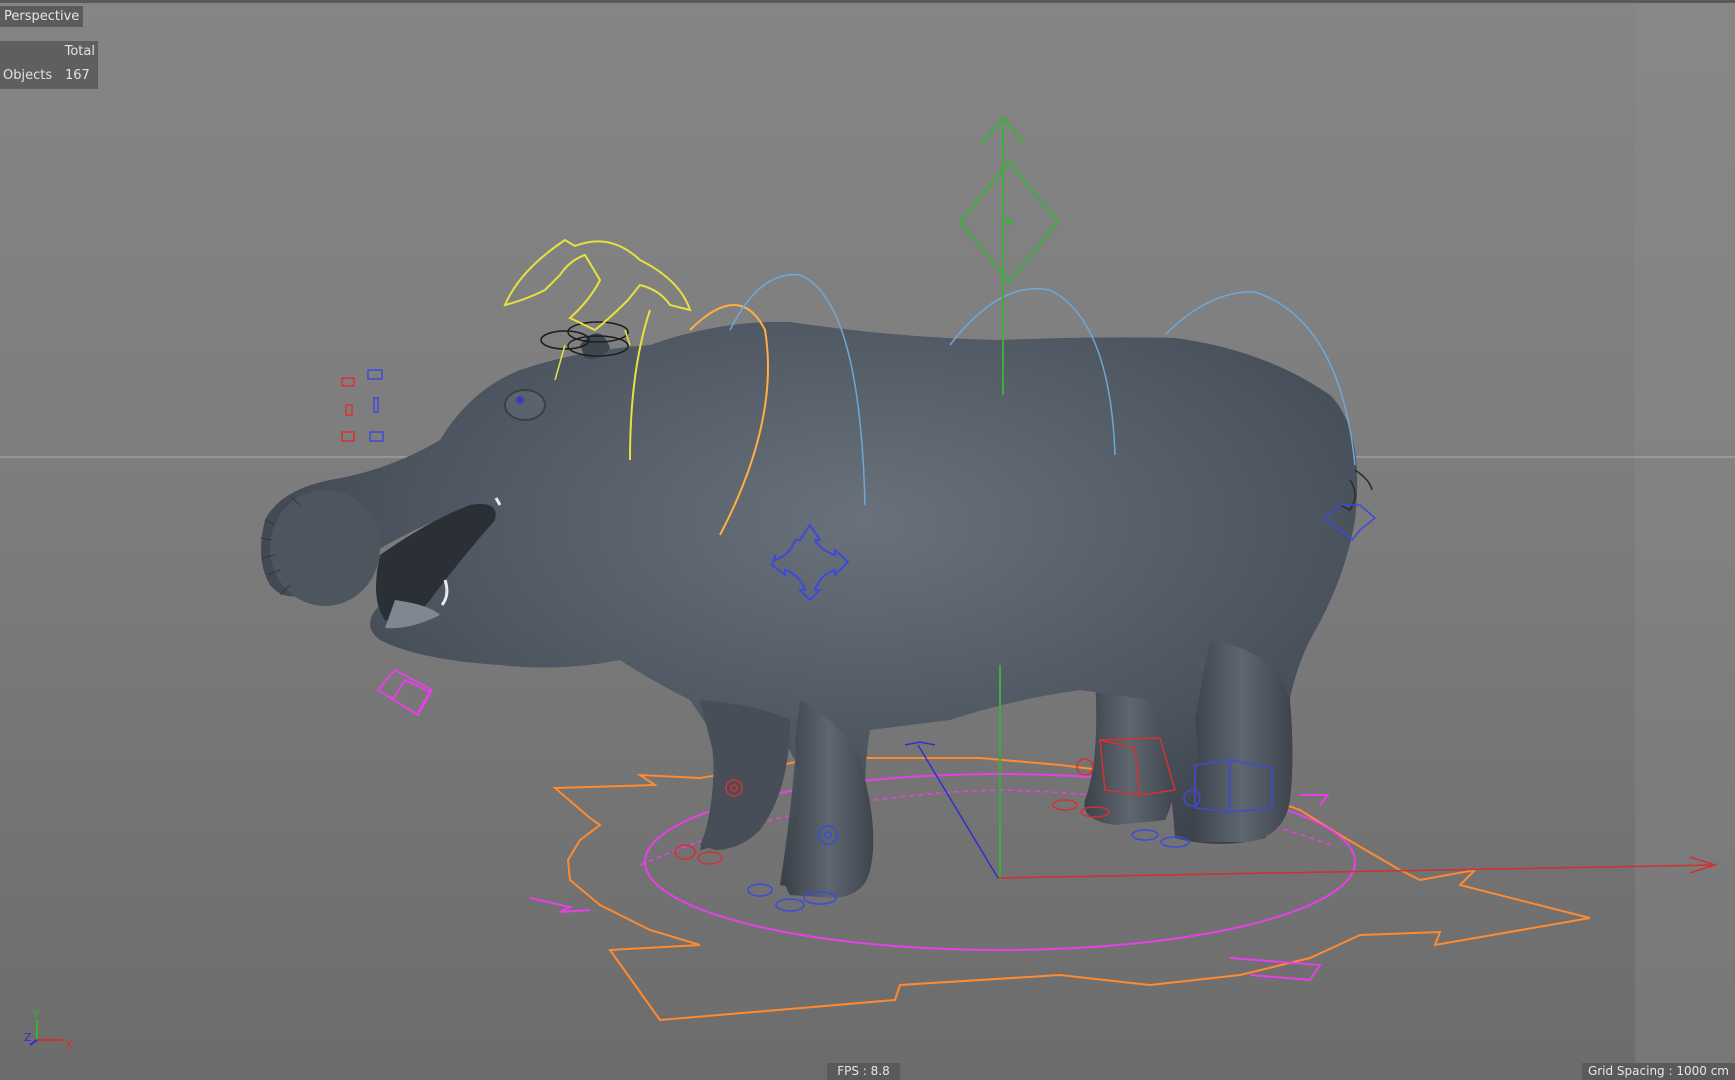 This screenshot has height=1080, width=1735. What do you see at coordinates (69, 1044) in the screenshot?
I see `gizmo-x-label: X` at bounding box center [69, 1044].